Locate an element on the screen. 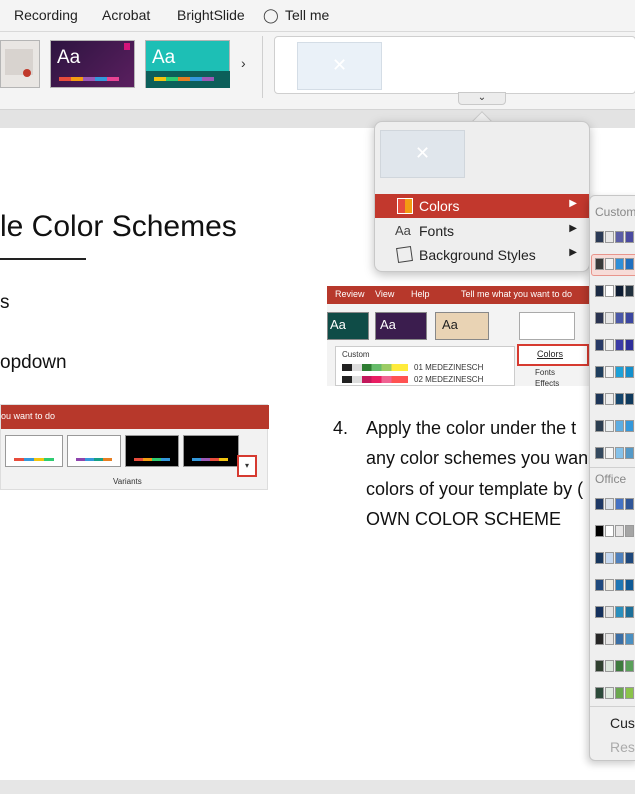 This screenshot has width=635, height=794. ribbon-divider is located at coordinates (262, 67).